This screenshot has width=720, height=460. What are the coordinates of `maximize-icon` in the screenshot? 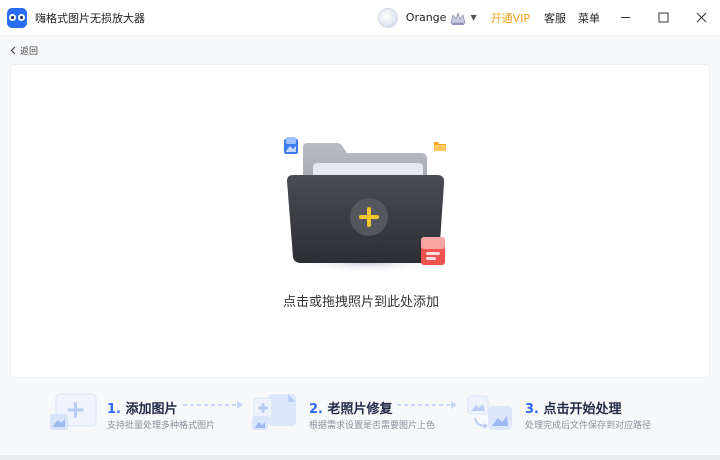 It's located at (663, 17).